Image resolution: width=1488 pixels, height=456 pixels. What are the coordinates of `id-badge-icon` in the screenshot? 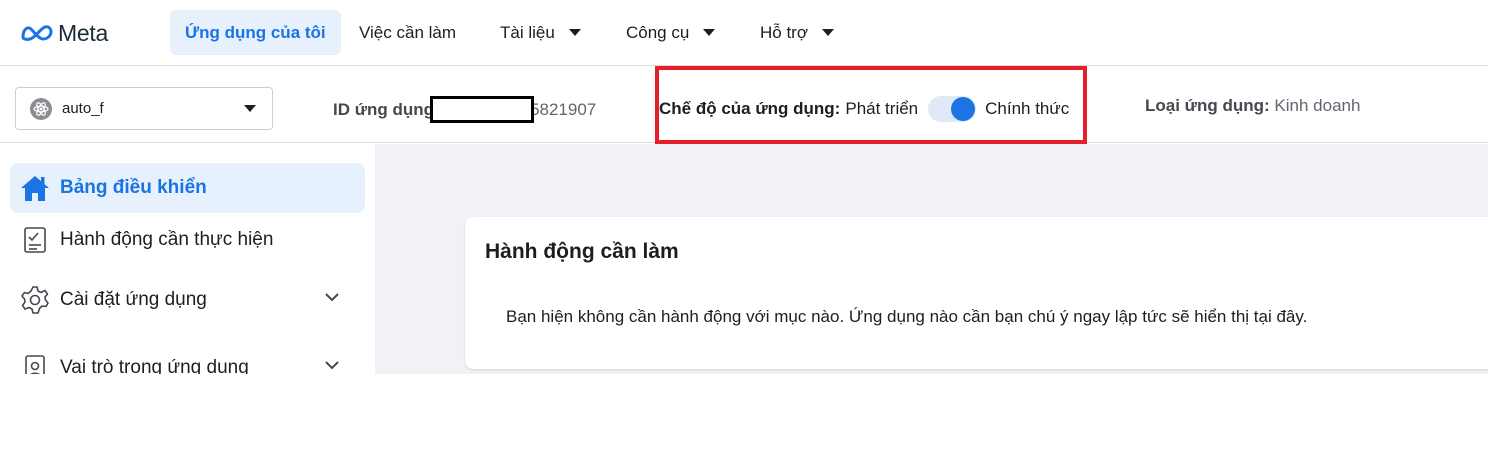 It's located at (35, 363).